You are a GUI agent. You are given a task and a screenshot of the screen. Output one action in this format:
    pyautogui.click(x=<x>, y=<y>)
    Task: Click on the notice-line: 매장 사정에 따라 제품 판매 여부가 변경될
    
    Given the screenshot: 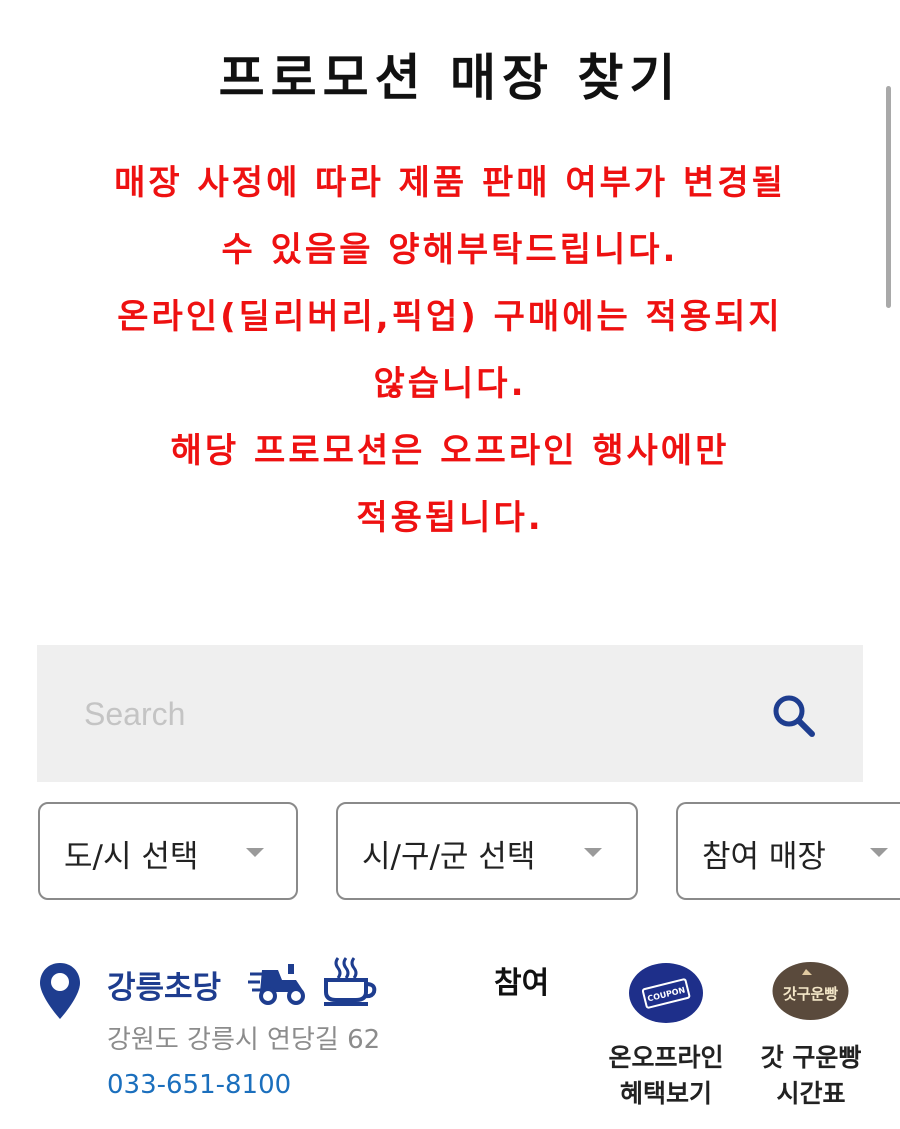 What is the action you would take?
    pyautogui.click(x=450, y=183)
    